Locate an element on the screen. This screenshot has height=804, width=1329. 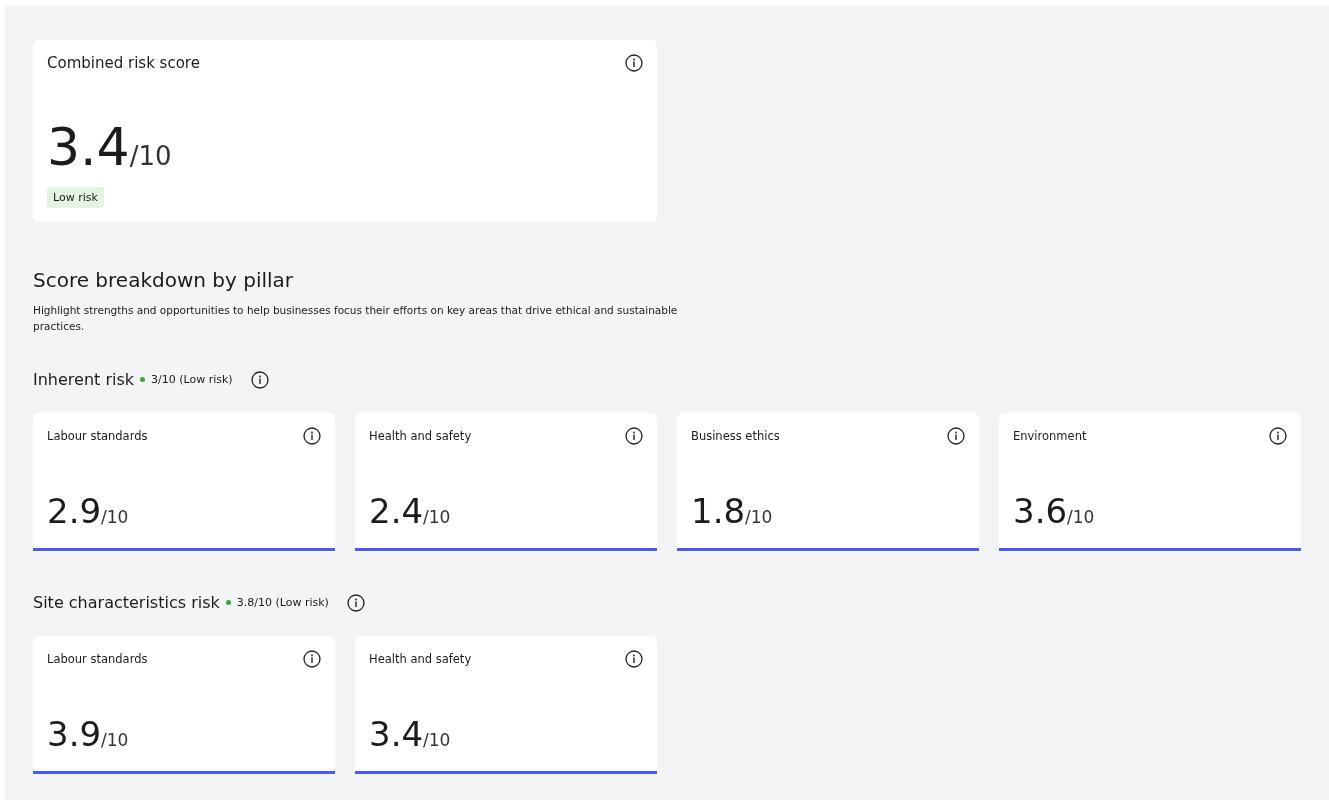
risk-badge: Low risk is located at coordinates (75, 197).